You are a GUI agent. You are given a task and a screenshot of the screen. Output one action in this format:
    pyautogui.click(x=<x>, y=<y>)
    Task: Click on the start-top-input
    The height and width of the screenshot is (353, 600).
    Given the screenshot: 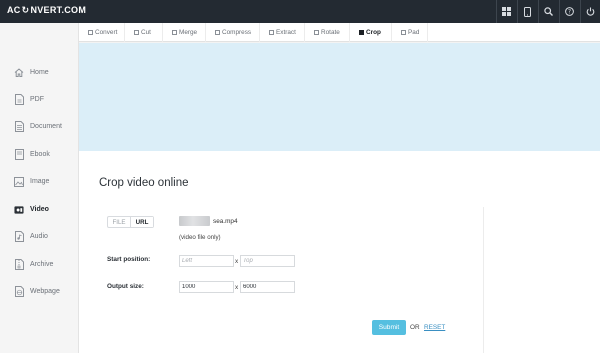 What is the action you would take?
    pyautogui.click(x=267, y=261)
    